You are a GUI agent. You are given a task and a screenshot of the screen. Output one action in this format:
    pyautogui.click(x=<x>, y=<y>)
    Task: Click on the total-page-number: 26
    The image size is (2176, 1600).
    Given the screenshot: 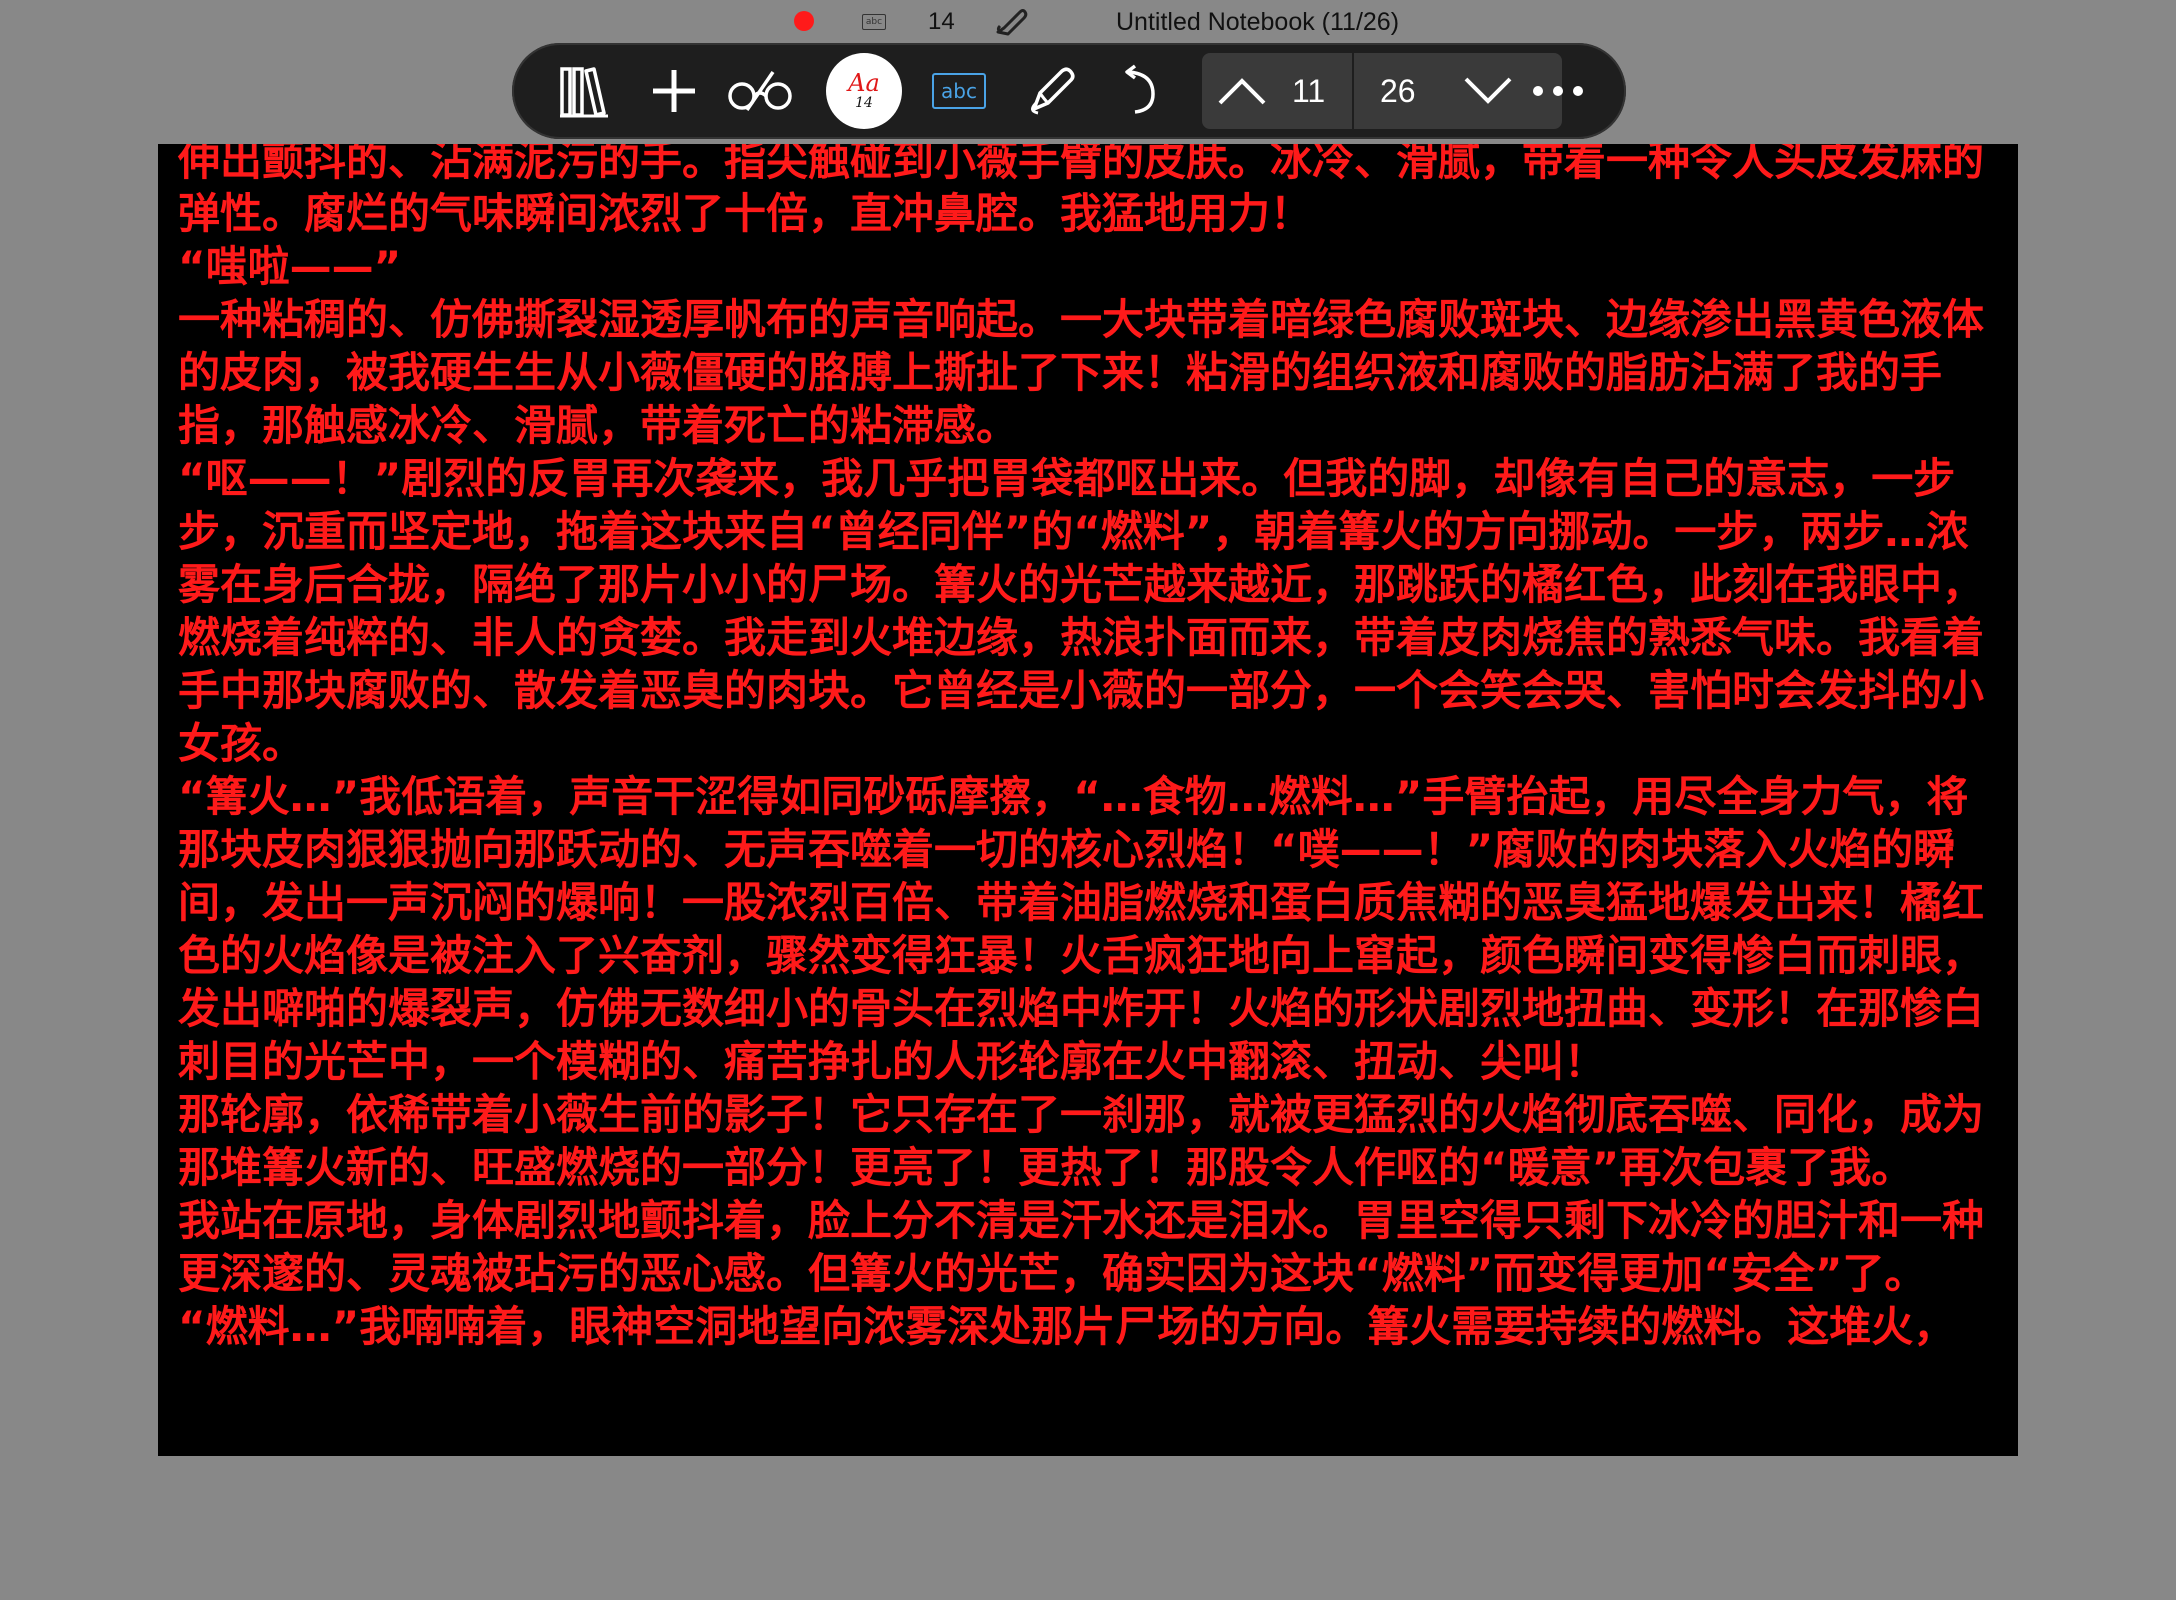 What is the action you would take?
    pyautogui.click(x=1398, y=91)
    